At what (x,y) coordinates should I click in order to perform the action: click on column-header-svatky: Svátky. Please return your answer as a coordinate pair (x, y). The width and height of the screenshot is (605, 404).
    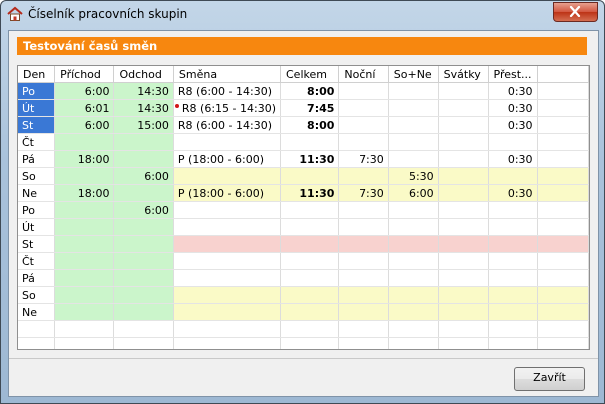
    Looking at the image, I should click on (463, 74).